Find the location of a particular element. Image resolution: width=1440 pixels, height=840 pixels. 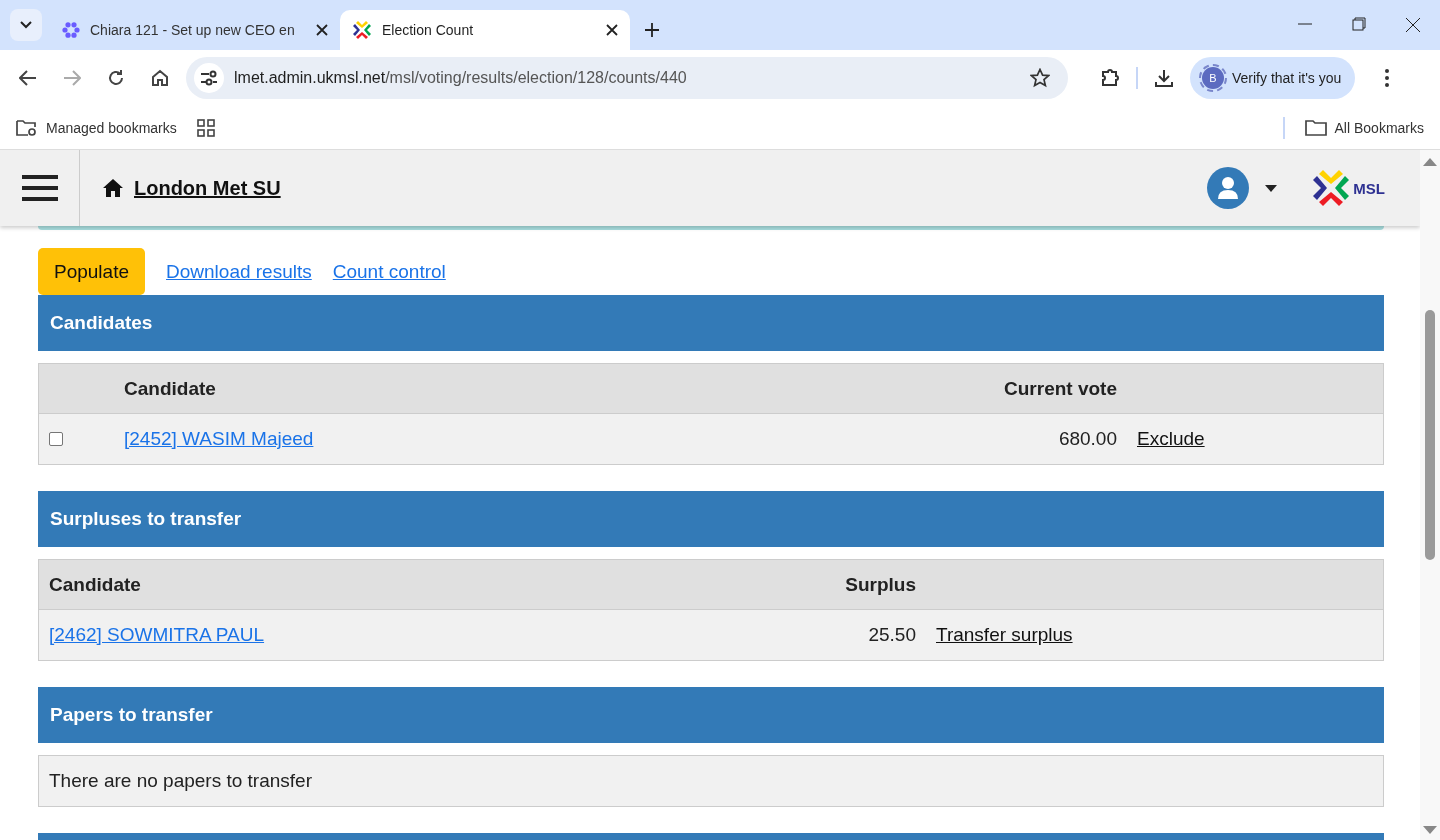

caret-icon is located at coordinates (1271, 188).